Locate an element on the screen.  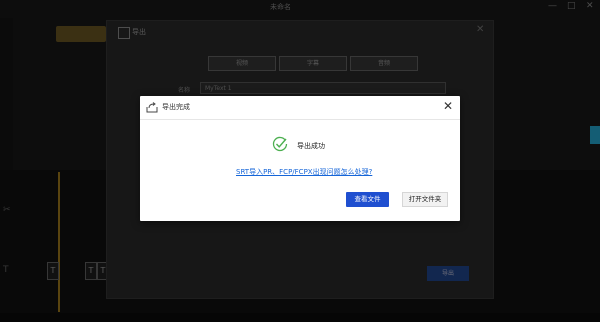
close-icon: ✕ is located at coordinates (448, 106).